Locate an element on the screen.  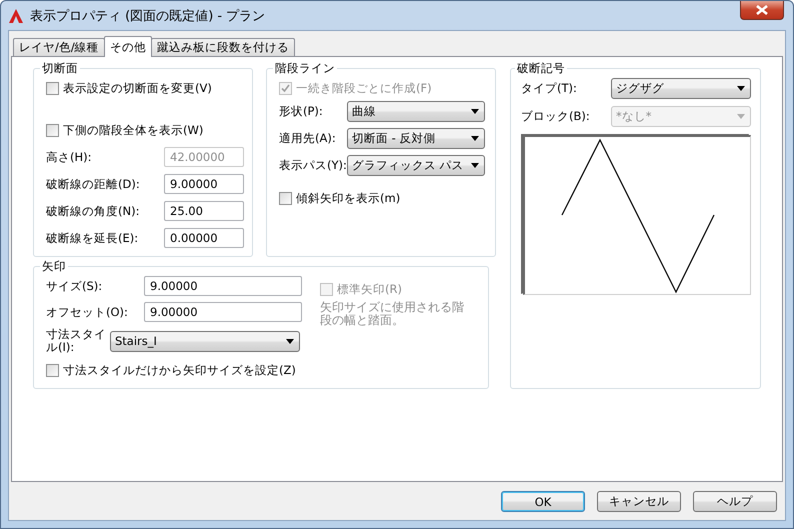
window-title: 表示プロパティ (図面の既定値) - プラン is located at coordinates (148, 16).